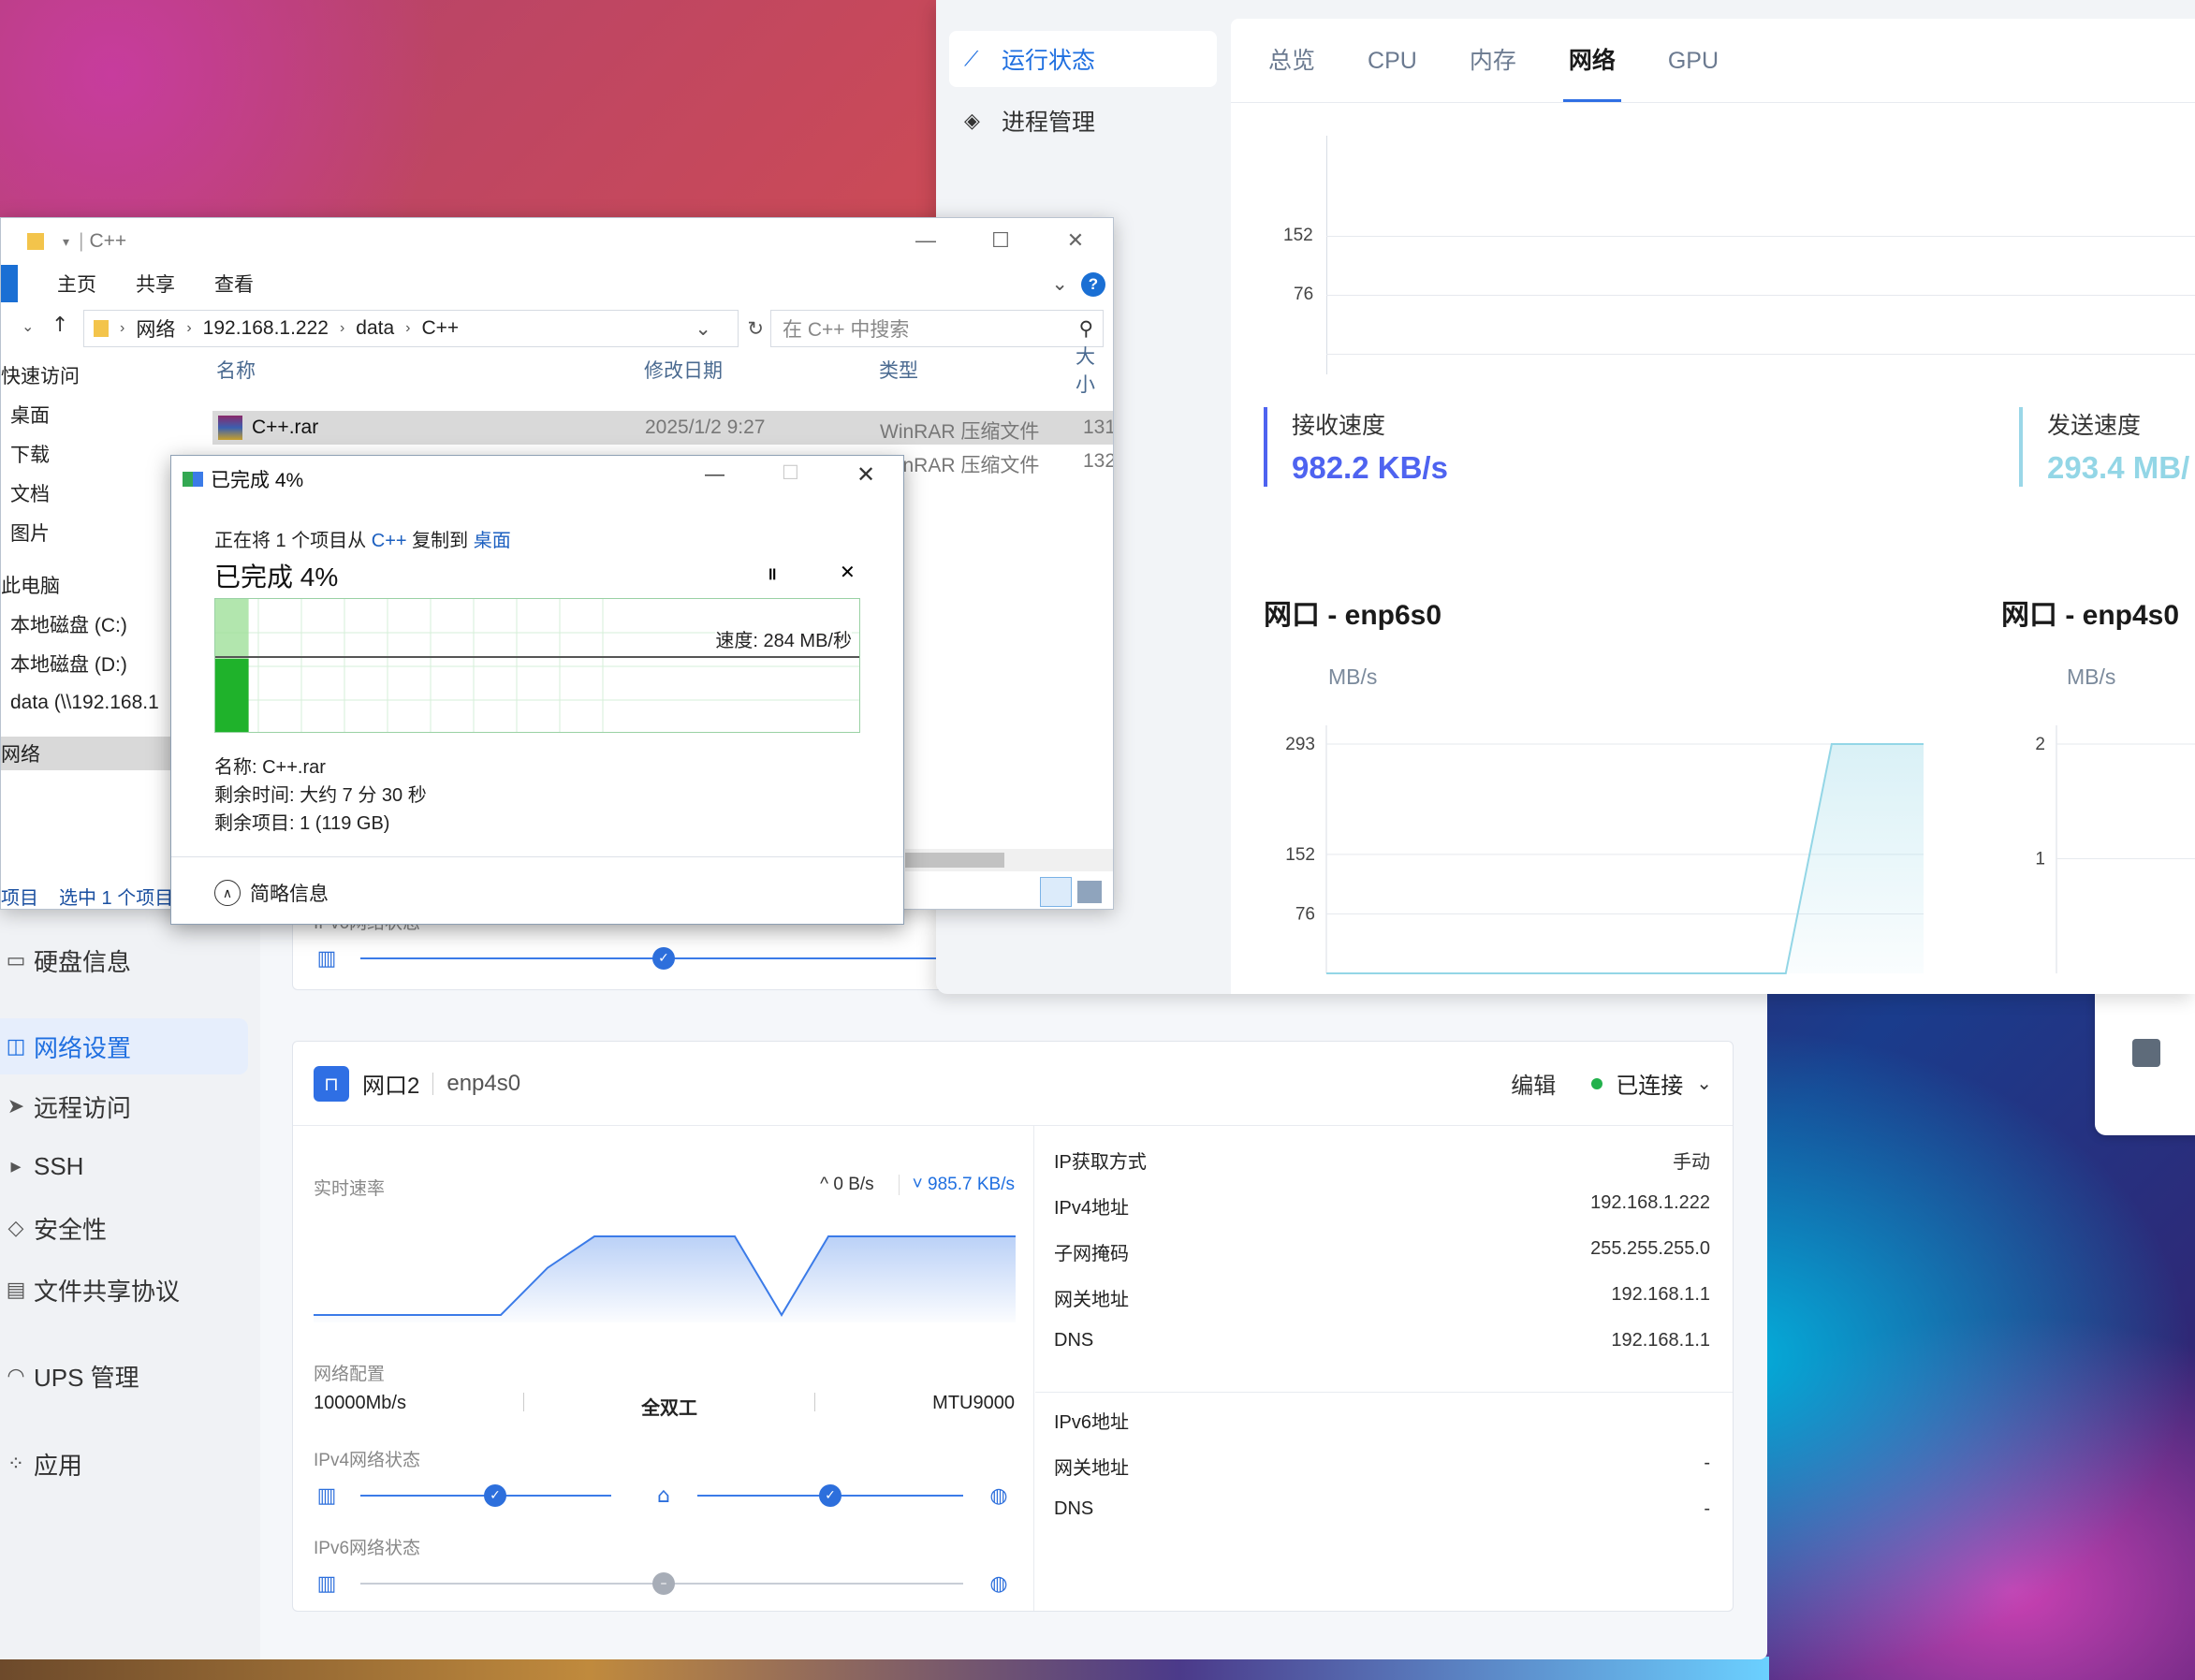 This screenshot has height=1680, width=2195. I want to click on chart-line-icon: ⟋, so click(971, 58).